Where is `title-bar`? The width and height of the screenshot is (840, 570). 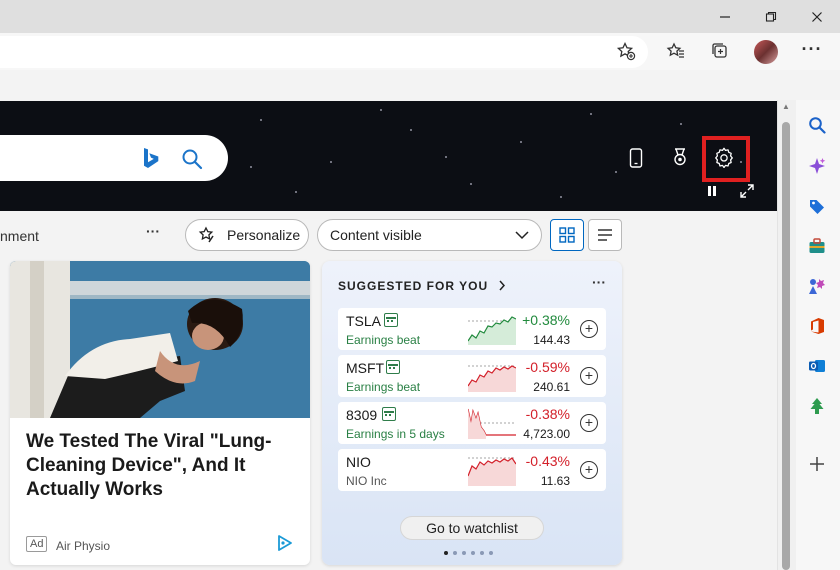 title-bar is located at coordinates (420, 16).